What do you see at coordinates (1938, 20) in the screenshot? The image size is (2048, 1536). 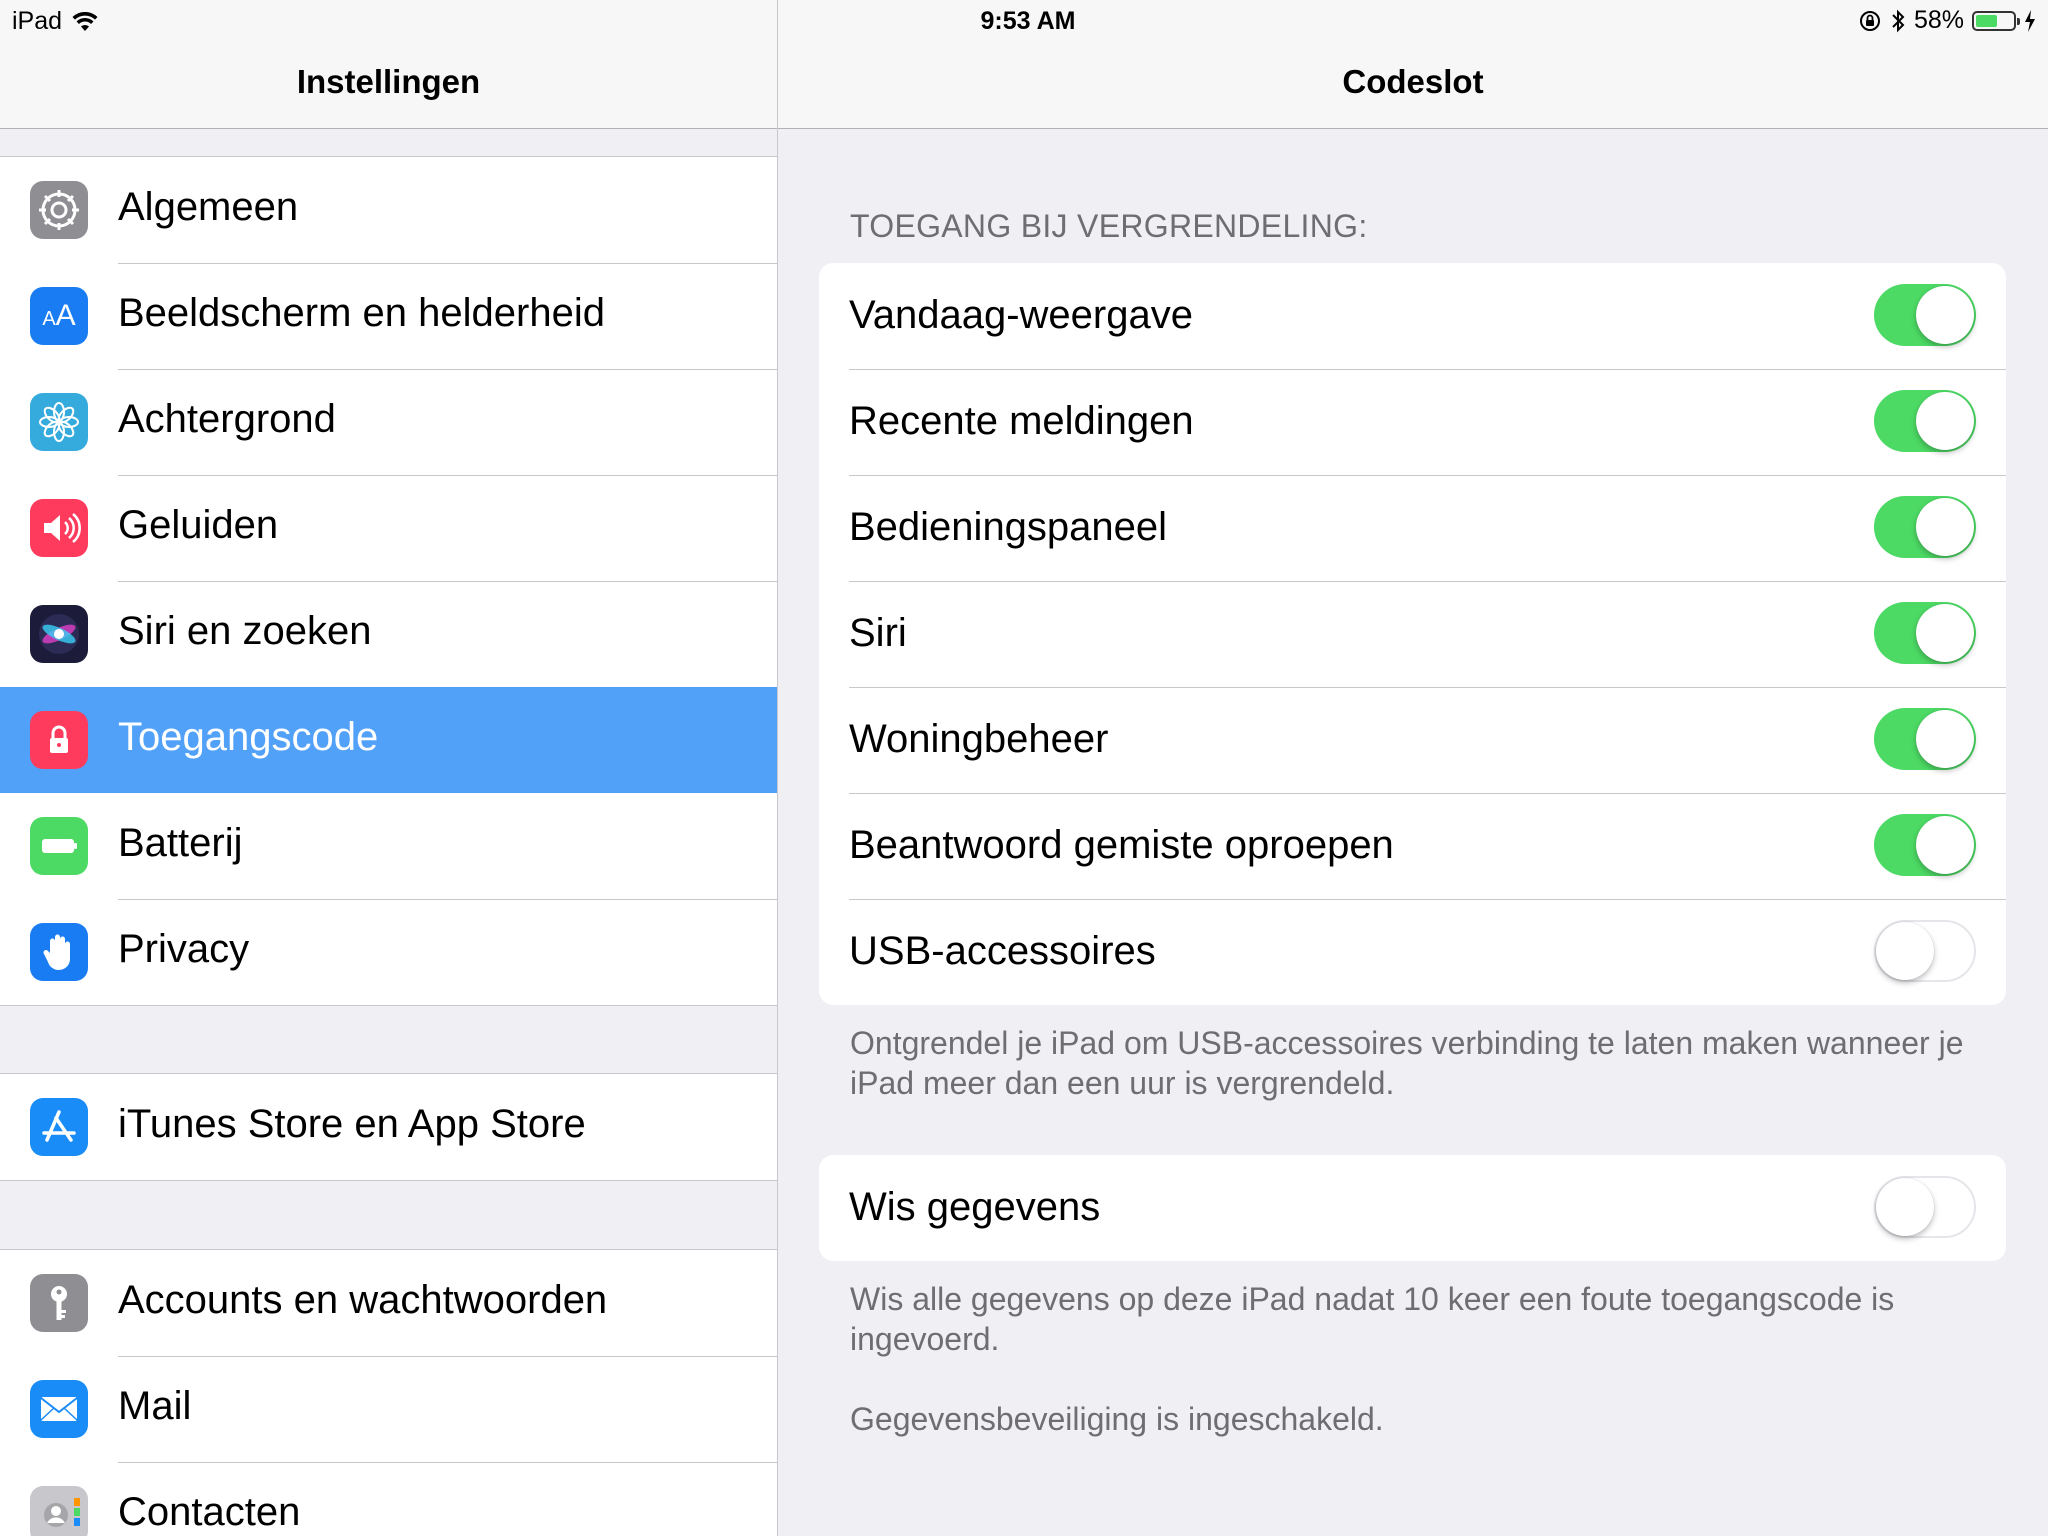 I see `battery-percent: 58%` at bounding box center [1938, 20].